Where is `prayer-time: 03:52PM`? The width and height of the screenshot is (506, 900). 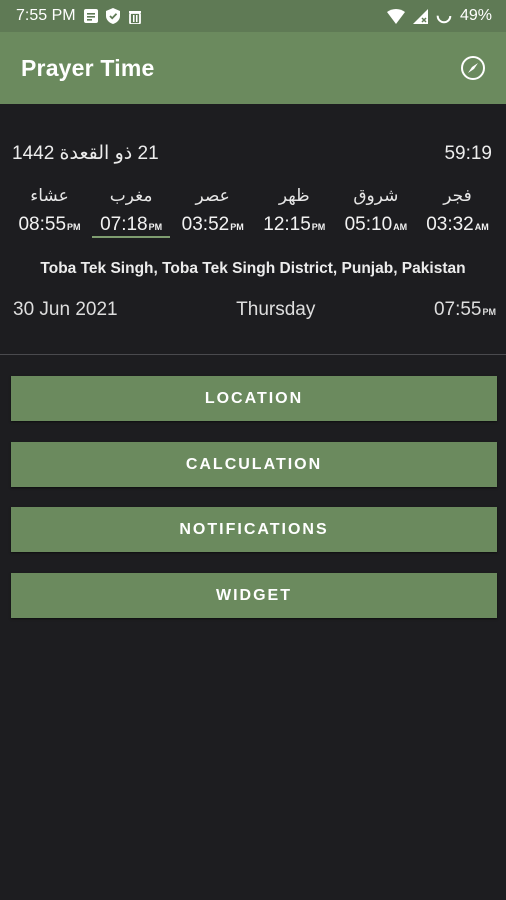 prayer-time: 03:52PM is located at coordinates (212, 224).